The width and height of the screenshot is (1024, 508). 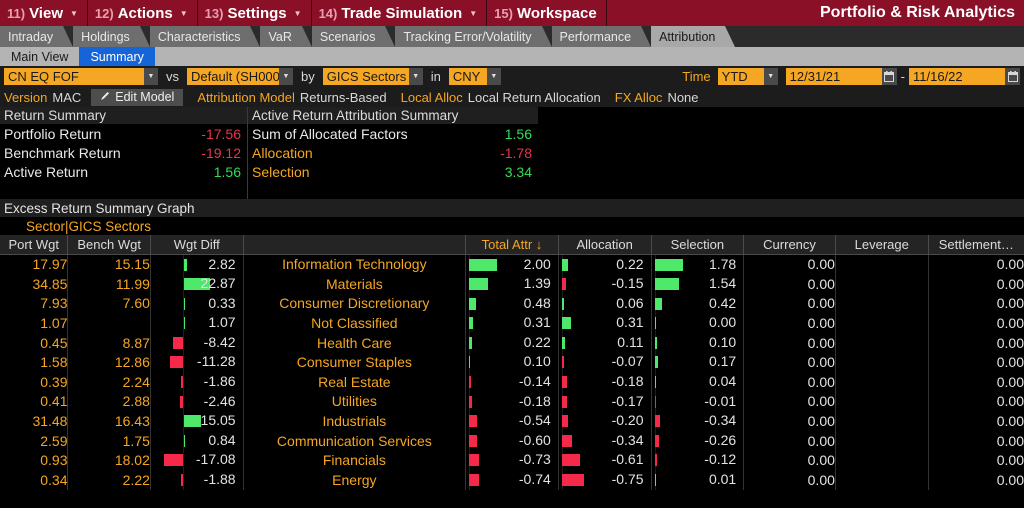 What do you see at coordinates (197, 362) in the screenshot?
I see `cell-wgt-diff: -11.28` at bounding box center [197, 362].